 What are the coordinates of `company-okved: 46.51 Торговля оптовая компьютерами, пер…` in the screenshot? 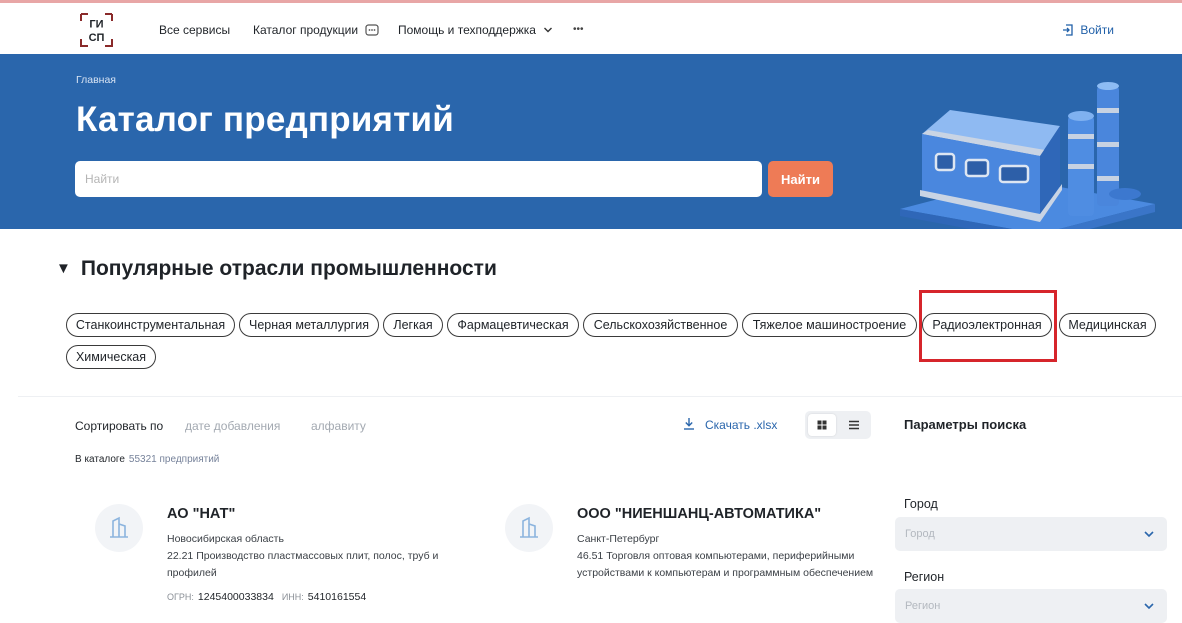 It's located at (725, 564).